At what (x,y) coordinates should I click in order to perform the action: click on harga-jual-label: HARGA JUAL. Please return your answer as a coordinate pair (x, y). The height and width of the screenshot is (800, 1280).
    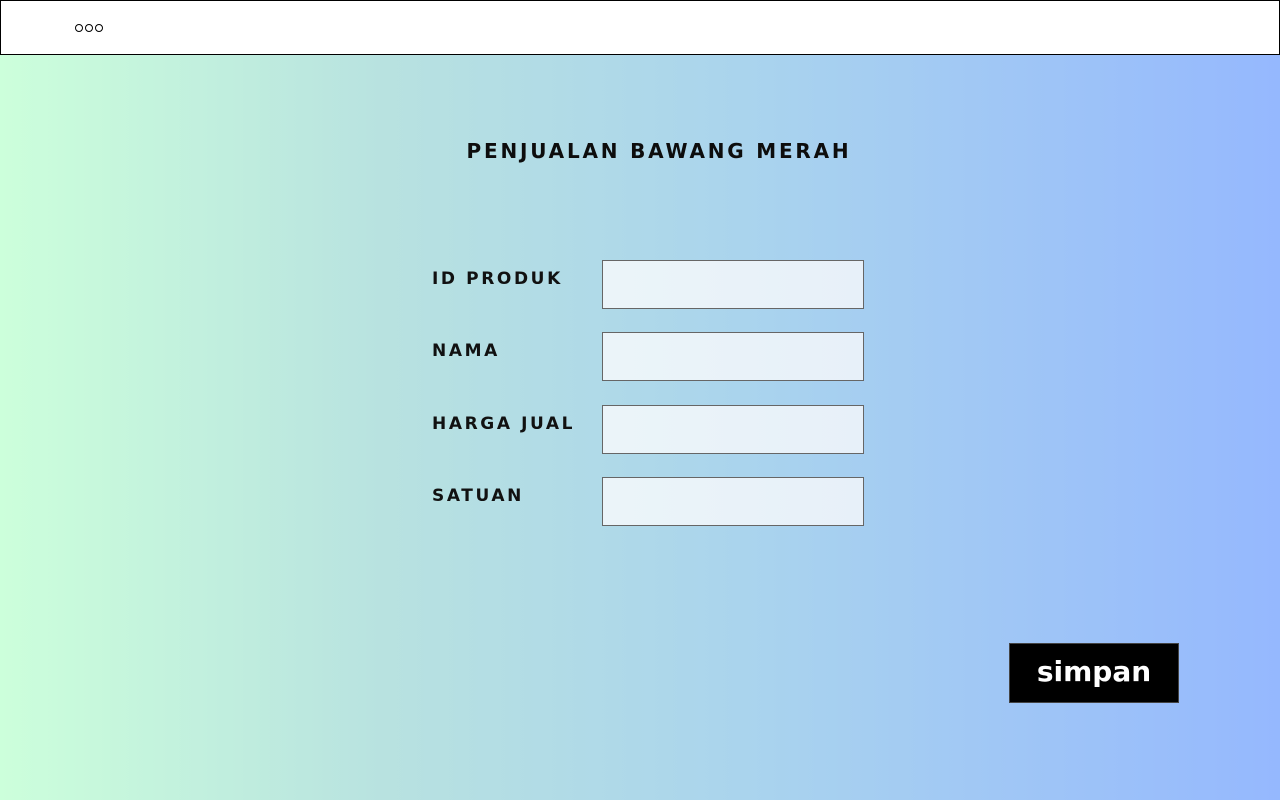
    Looking at the image, I should click on (504, 424).